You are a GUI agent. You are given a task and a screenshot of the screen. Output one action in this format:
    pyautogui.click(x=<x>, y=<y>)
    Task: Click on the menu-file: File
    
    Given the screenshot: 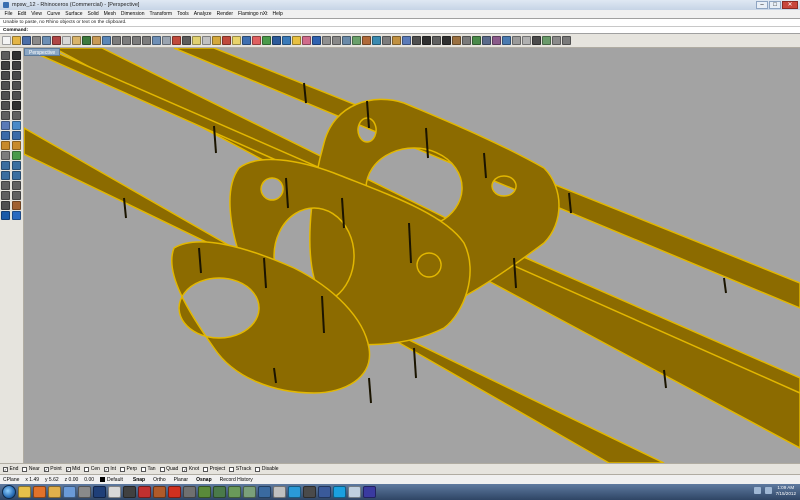 What is the action you would take?
    pyautogui.click(x=8, y=14)
    